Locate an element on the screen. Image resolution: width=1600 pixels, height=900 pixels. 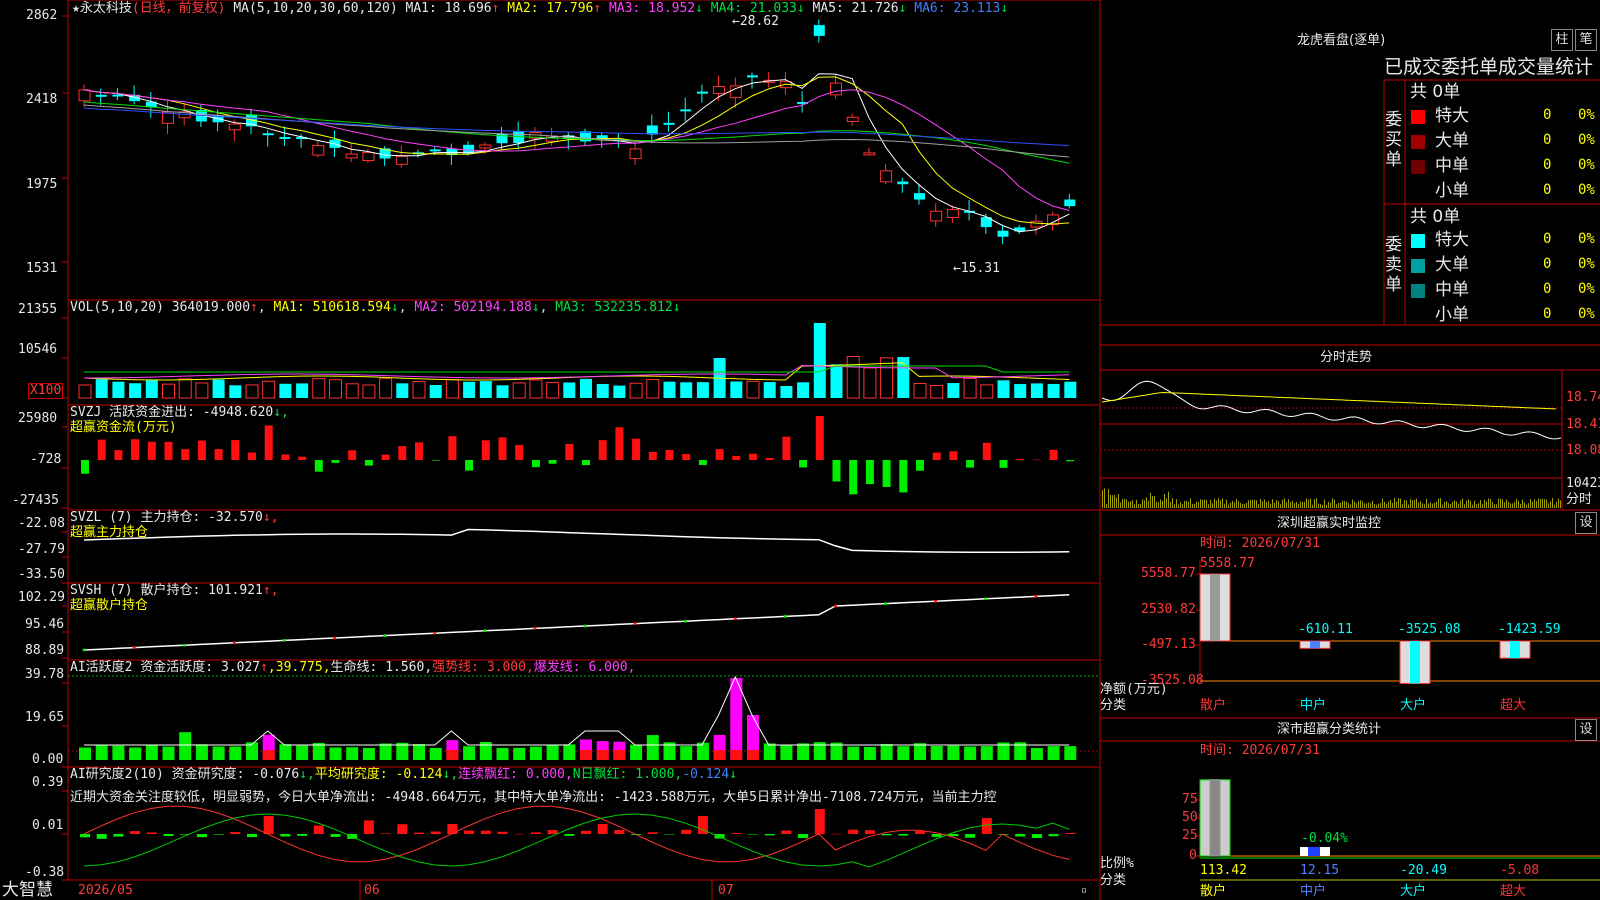
classify-xlabel: 分类 is located at coordinates (1113, 880).